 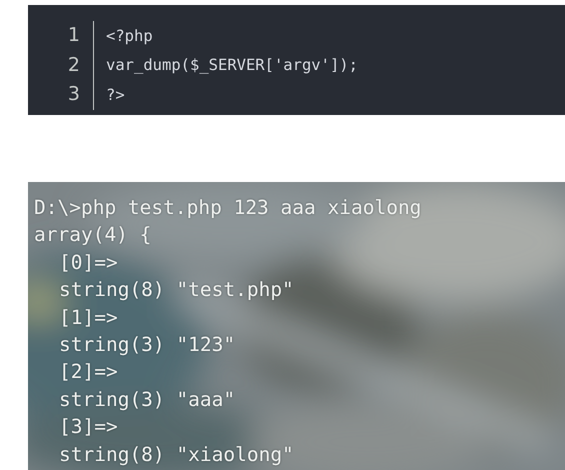 What do you see at coordinates (88, 427) in the screenshot?
I see `console-line: [3]=>` at bounding box center [88, 427].